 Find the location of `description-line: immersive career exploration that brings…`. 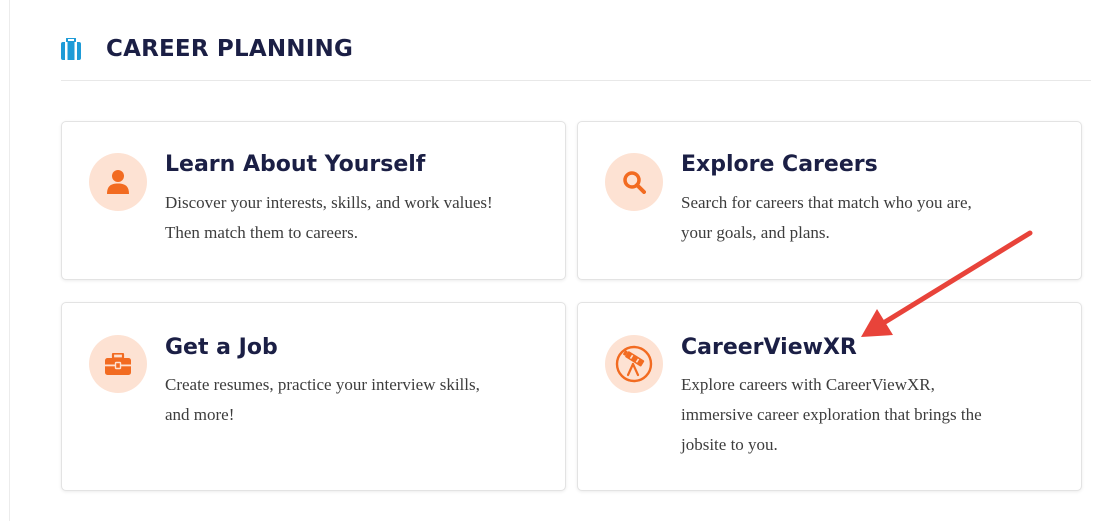

description-line: immersive career exploration that brings… is located at coordinates (831, 414).